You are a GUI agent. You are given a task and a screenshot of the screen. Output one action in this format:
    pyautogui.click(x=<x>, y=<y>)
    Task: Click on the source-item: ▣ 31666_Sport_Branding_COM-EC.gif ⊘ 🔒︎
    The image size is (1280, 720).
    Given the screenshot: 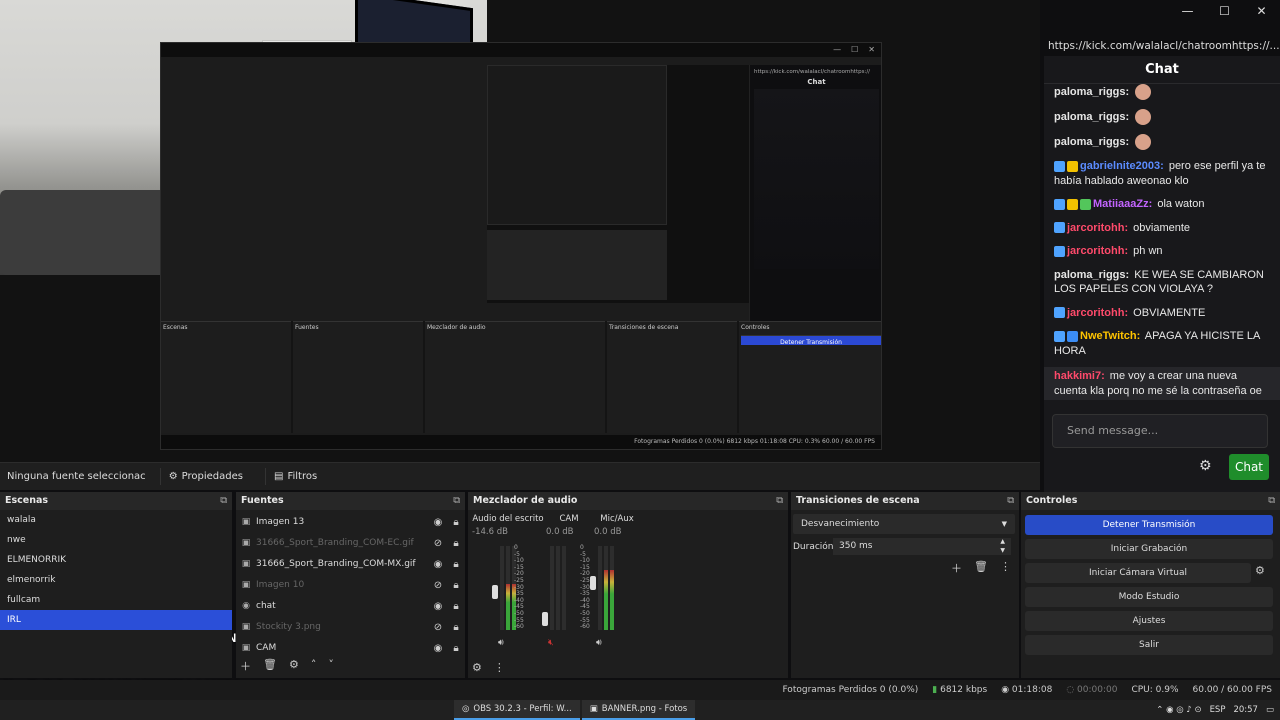 What is the action you would take?
    pyautogui.click(x=350, y=543)
    